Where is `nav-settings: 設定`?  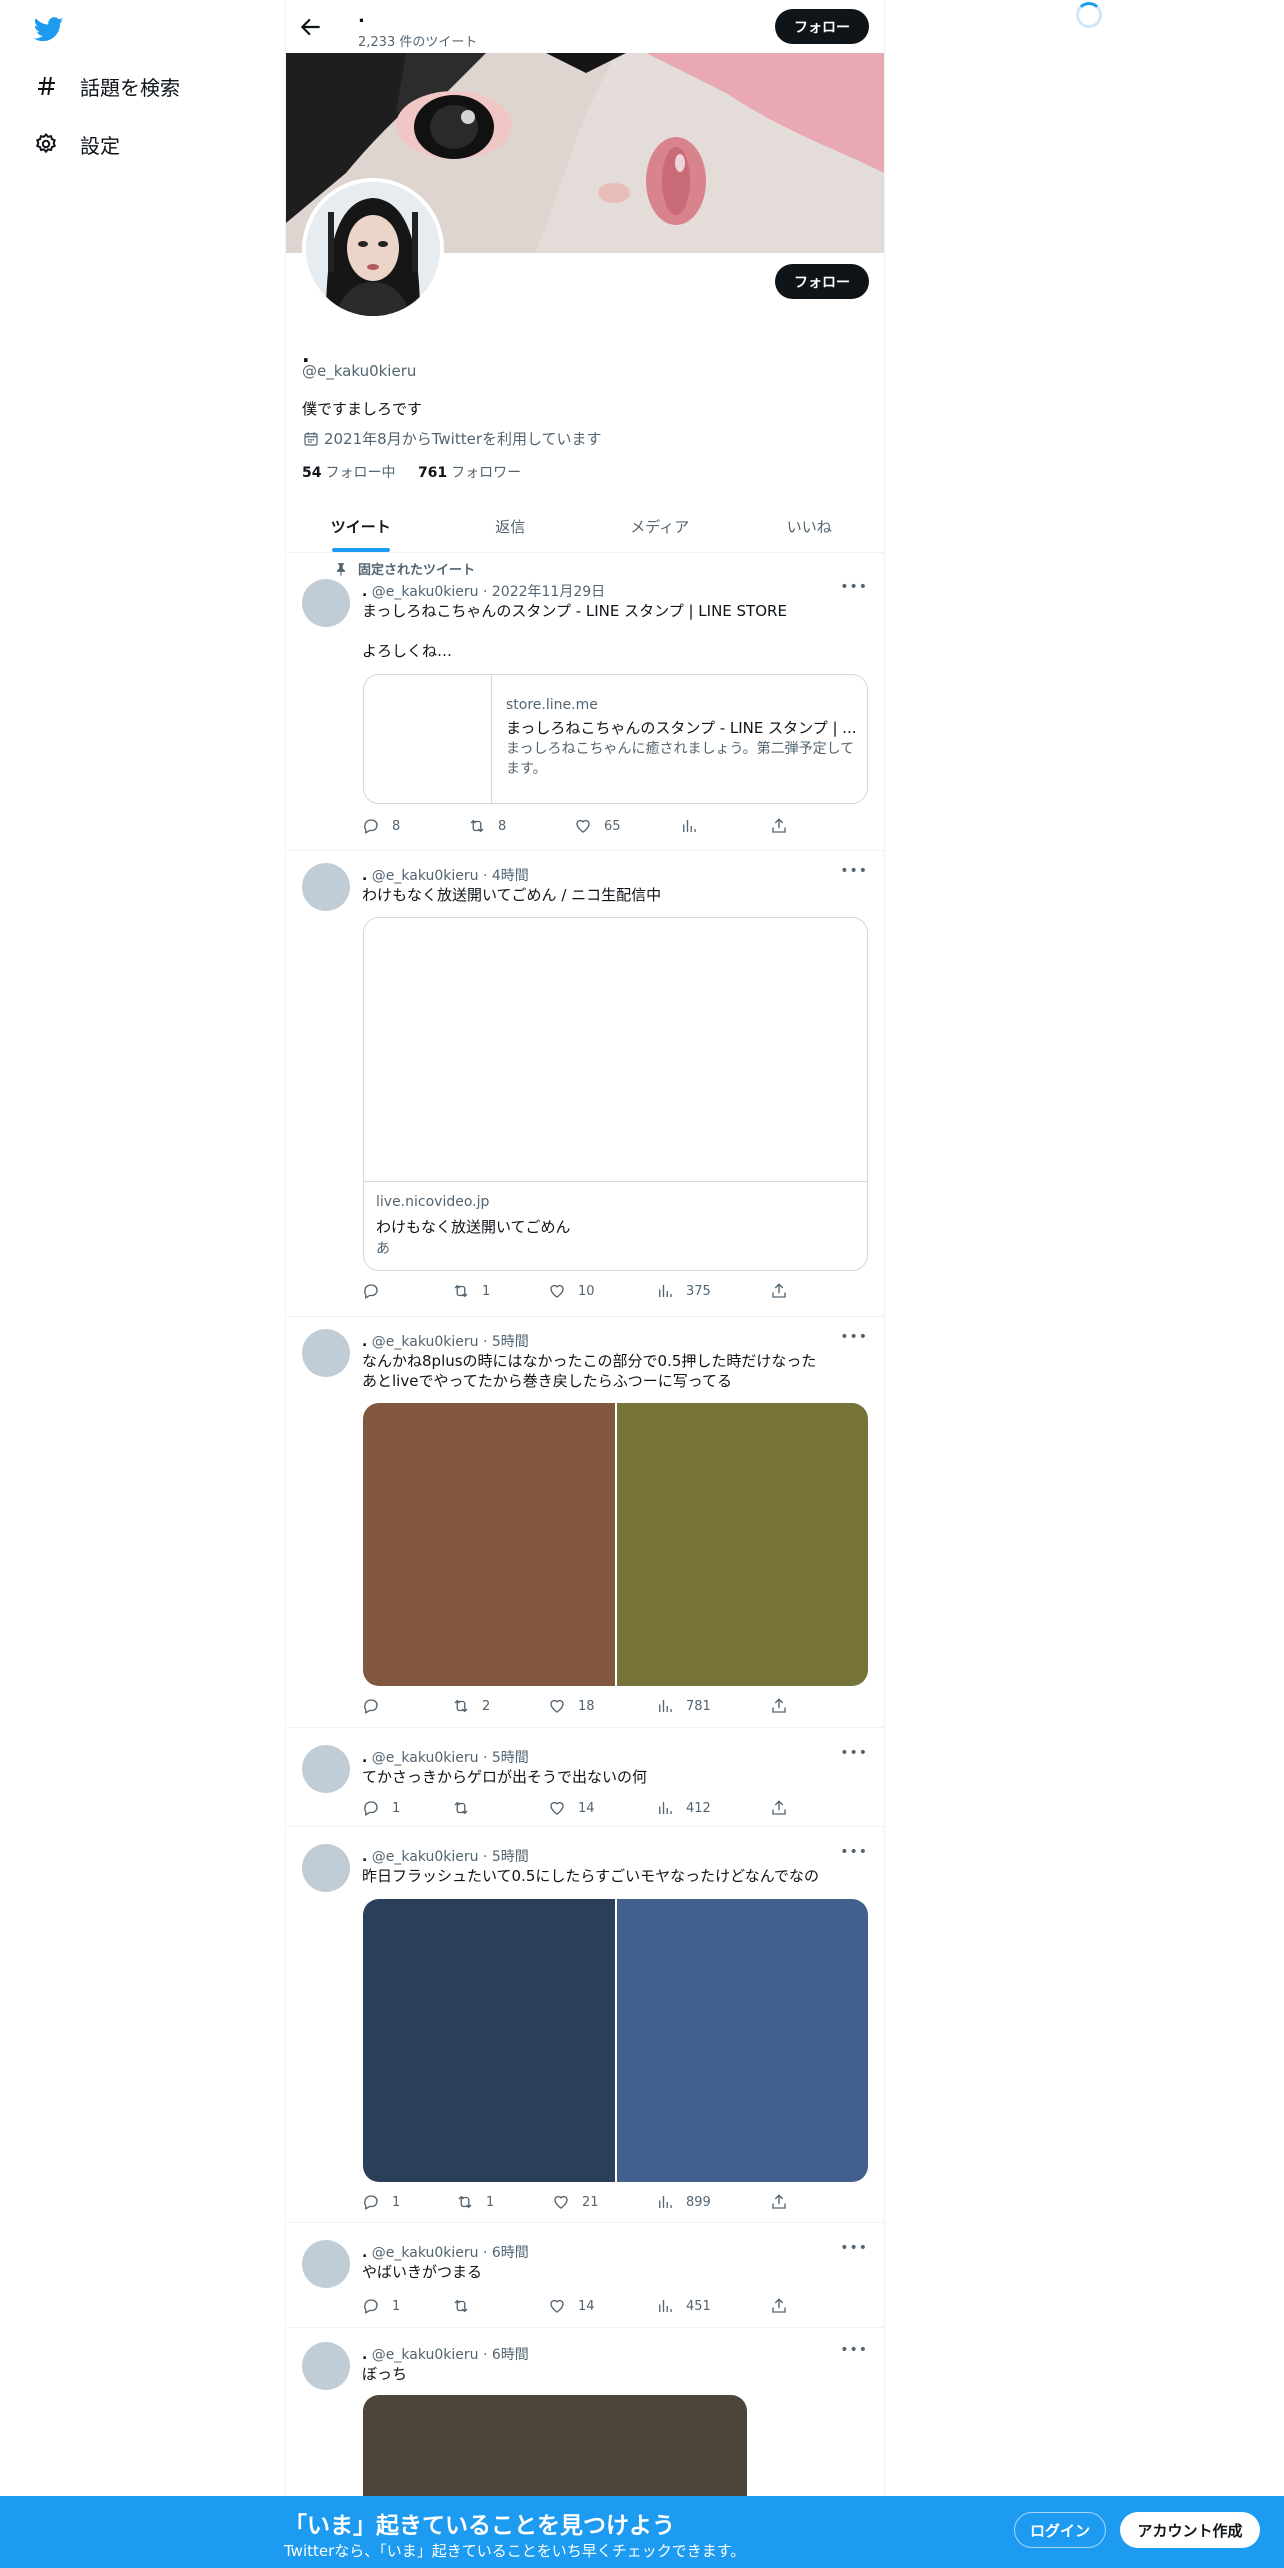
nav-settings: 設定 is located at coordinates (77, 144).